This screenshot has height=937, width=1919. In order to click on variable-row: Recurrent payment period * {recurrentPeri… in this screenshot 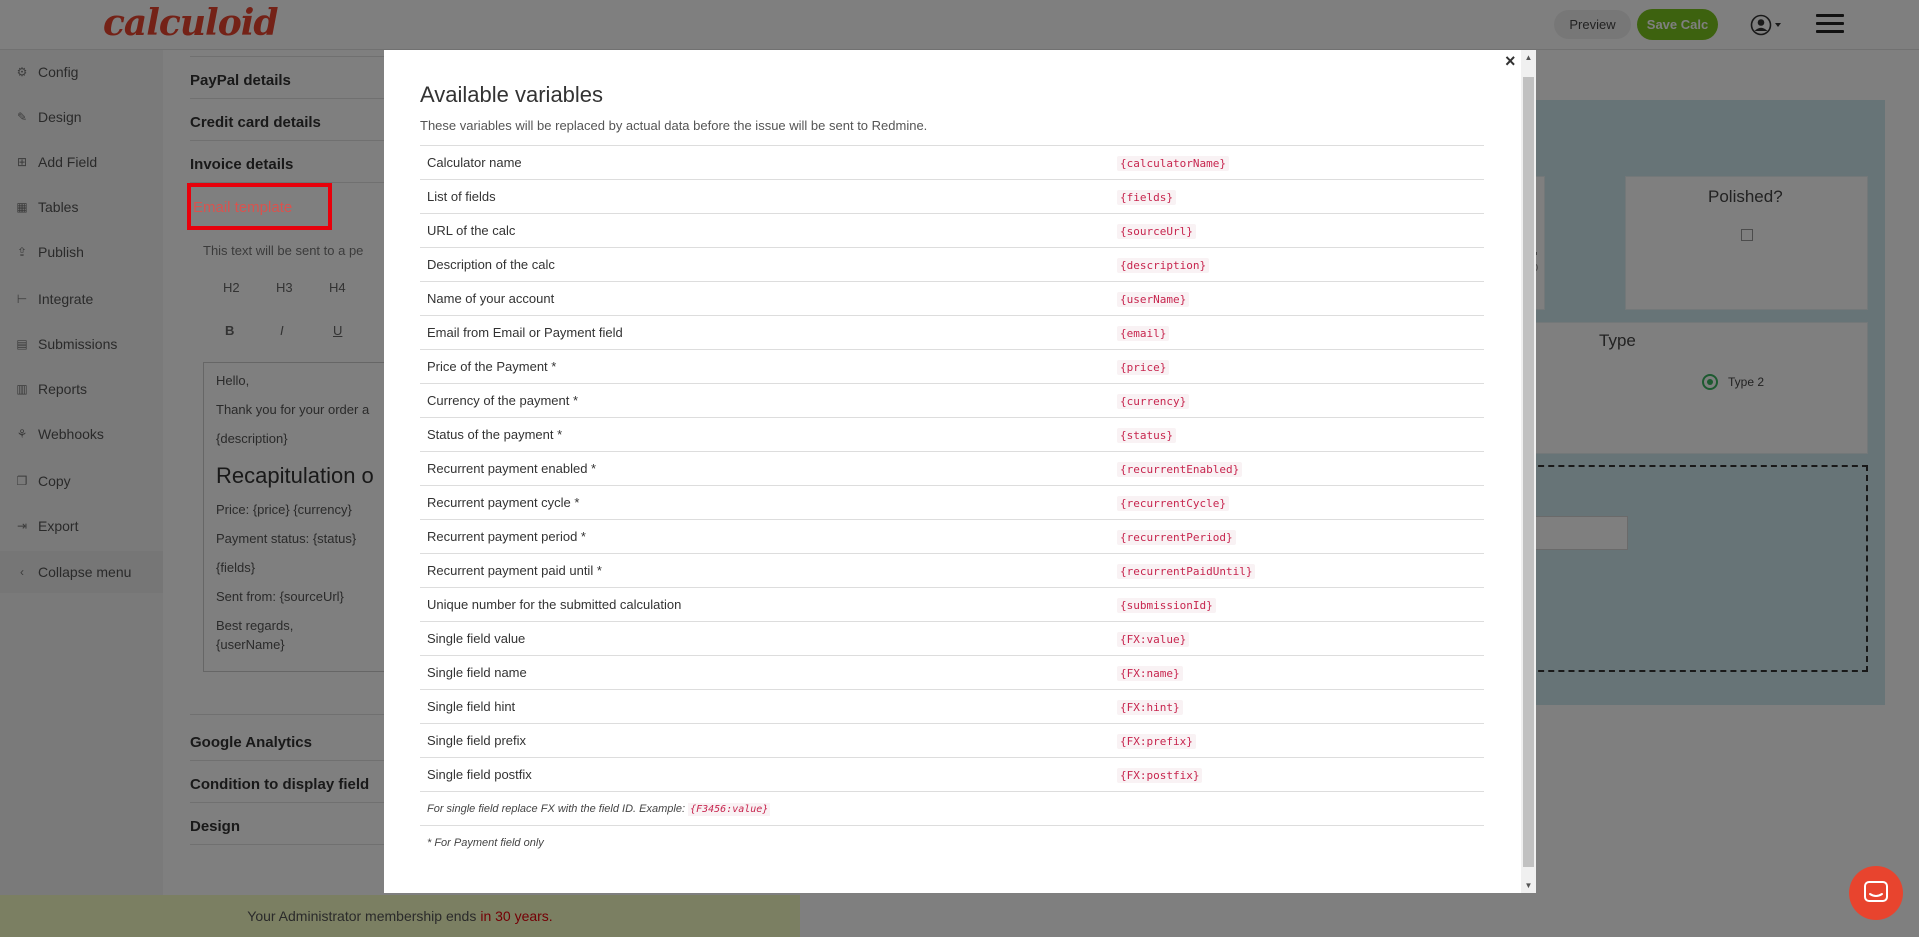, I will do `click(952, 536)`.